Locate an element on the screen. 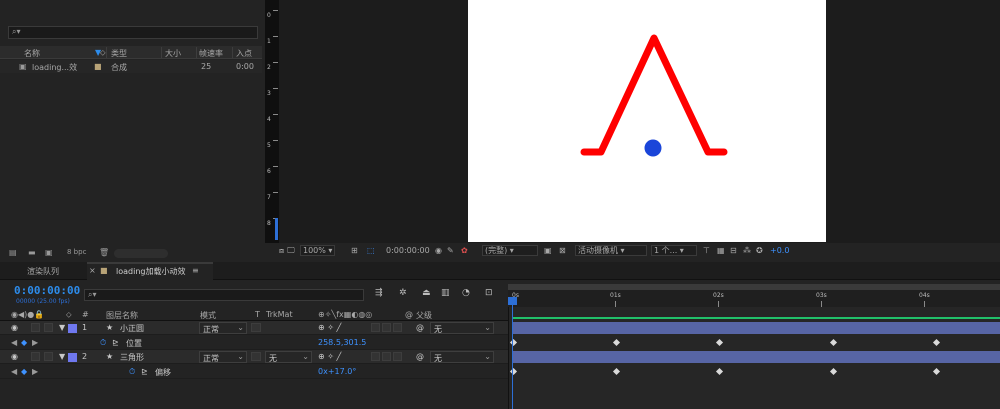  column-size: 大小 is located at coordinates (173, 53).